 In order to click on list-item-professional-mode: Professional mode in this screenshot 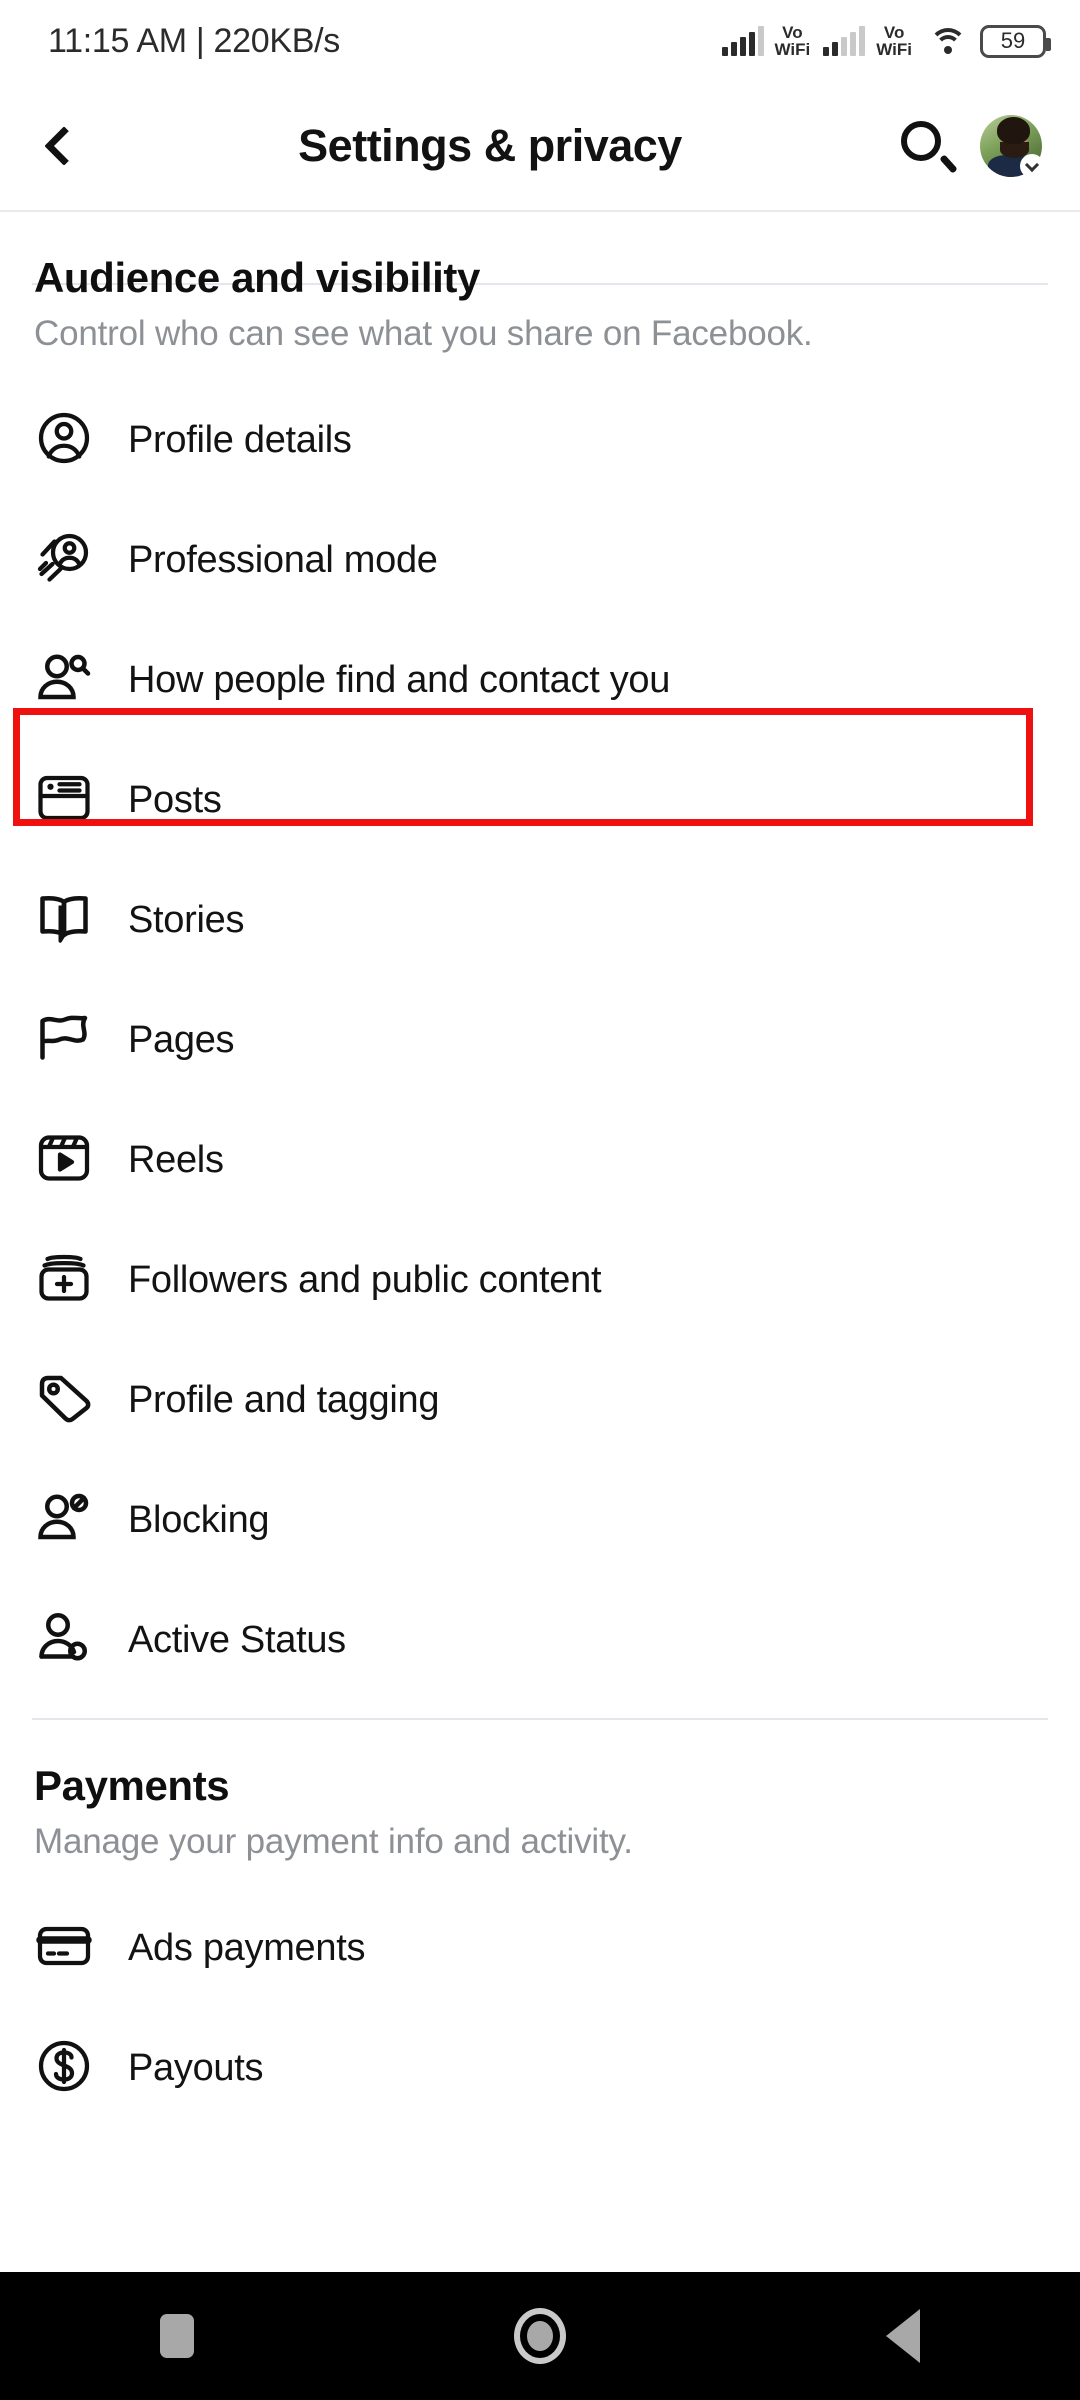, I will do `click(540, 560)`.